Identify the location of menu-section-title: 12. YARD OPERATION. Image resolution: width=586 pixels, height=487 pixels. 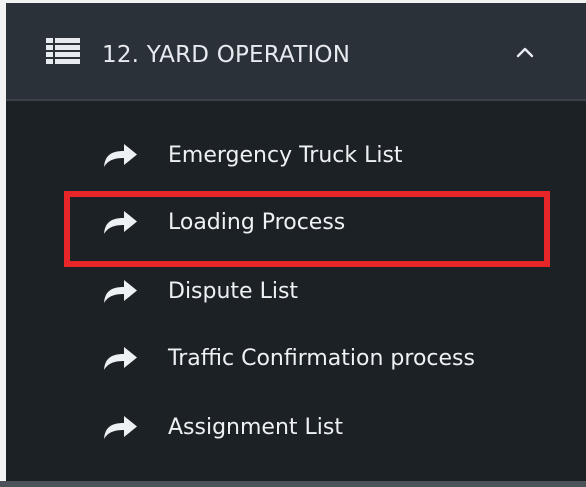
(226, 55).